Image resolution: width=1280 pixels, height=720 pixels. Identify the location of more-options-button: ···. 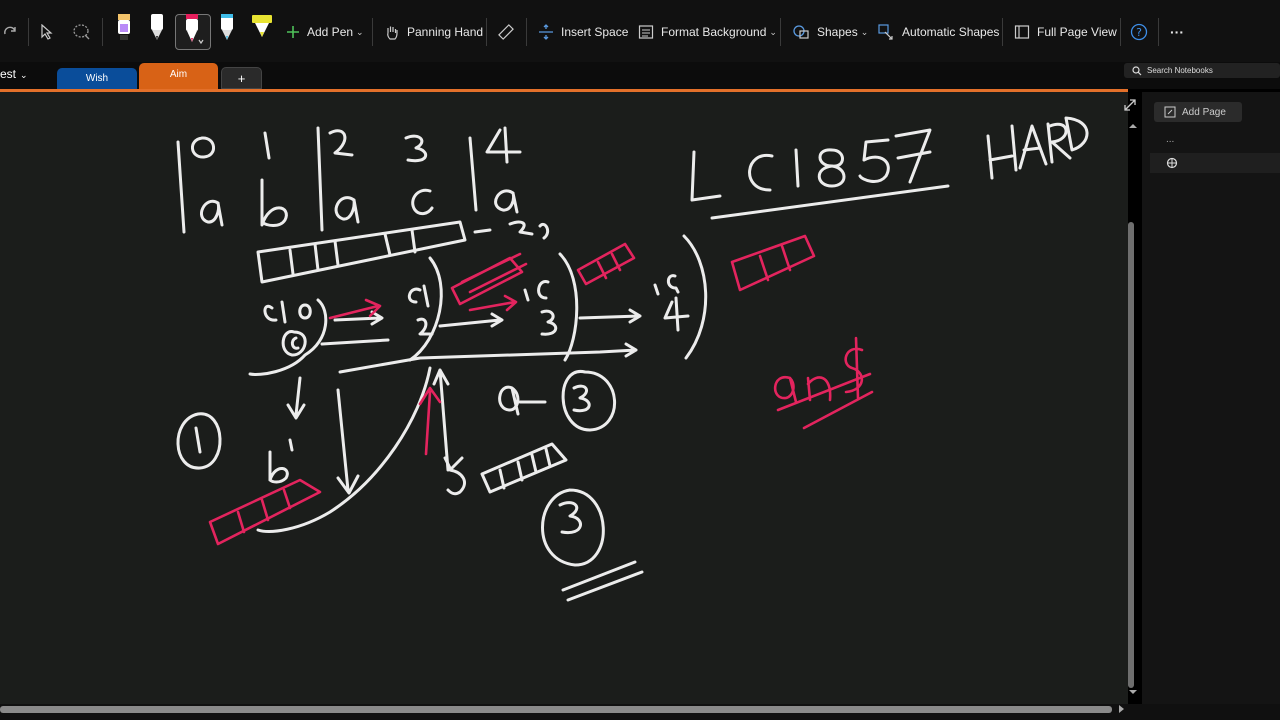
(1177, 32).